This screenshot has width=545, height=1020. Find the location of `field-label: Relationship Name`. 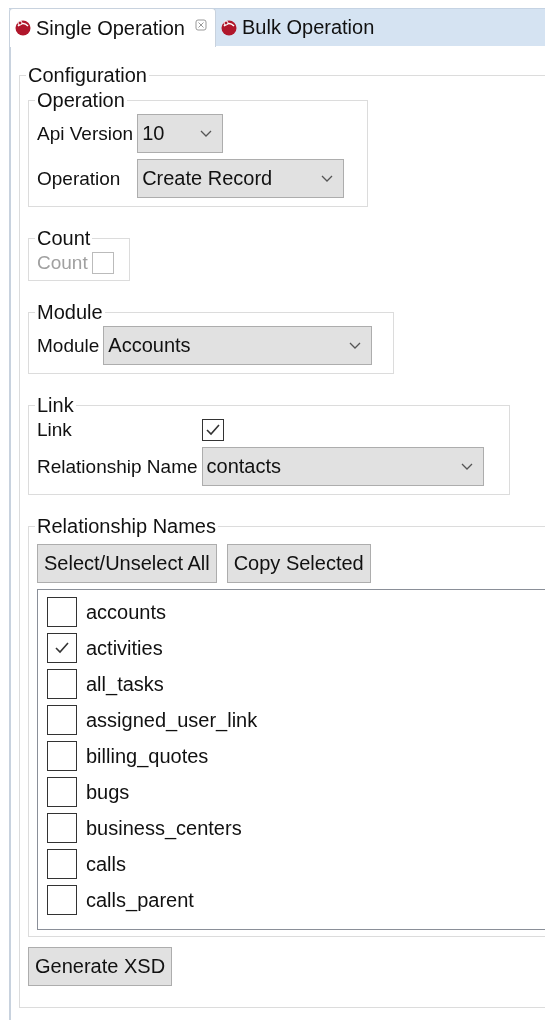

field-label: Relationship Name is located at coordinates (117, 466).